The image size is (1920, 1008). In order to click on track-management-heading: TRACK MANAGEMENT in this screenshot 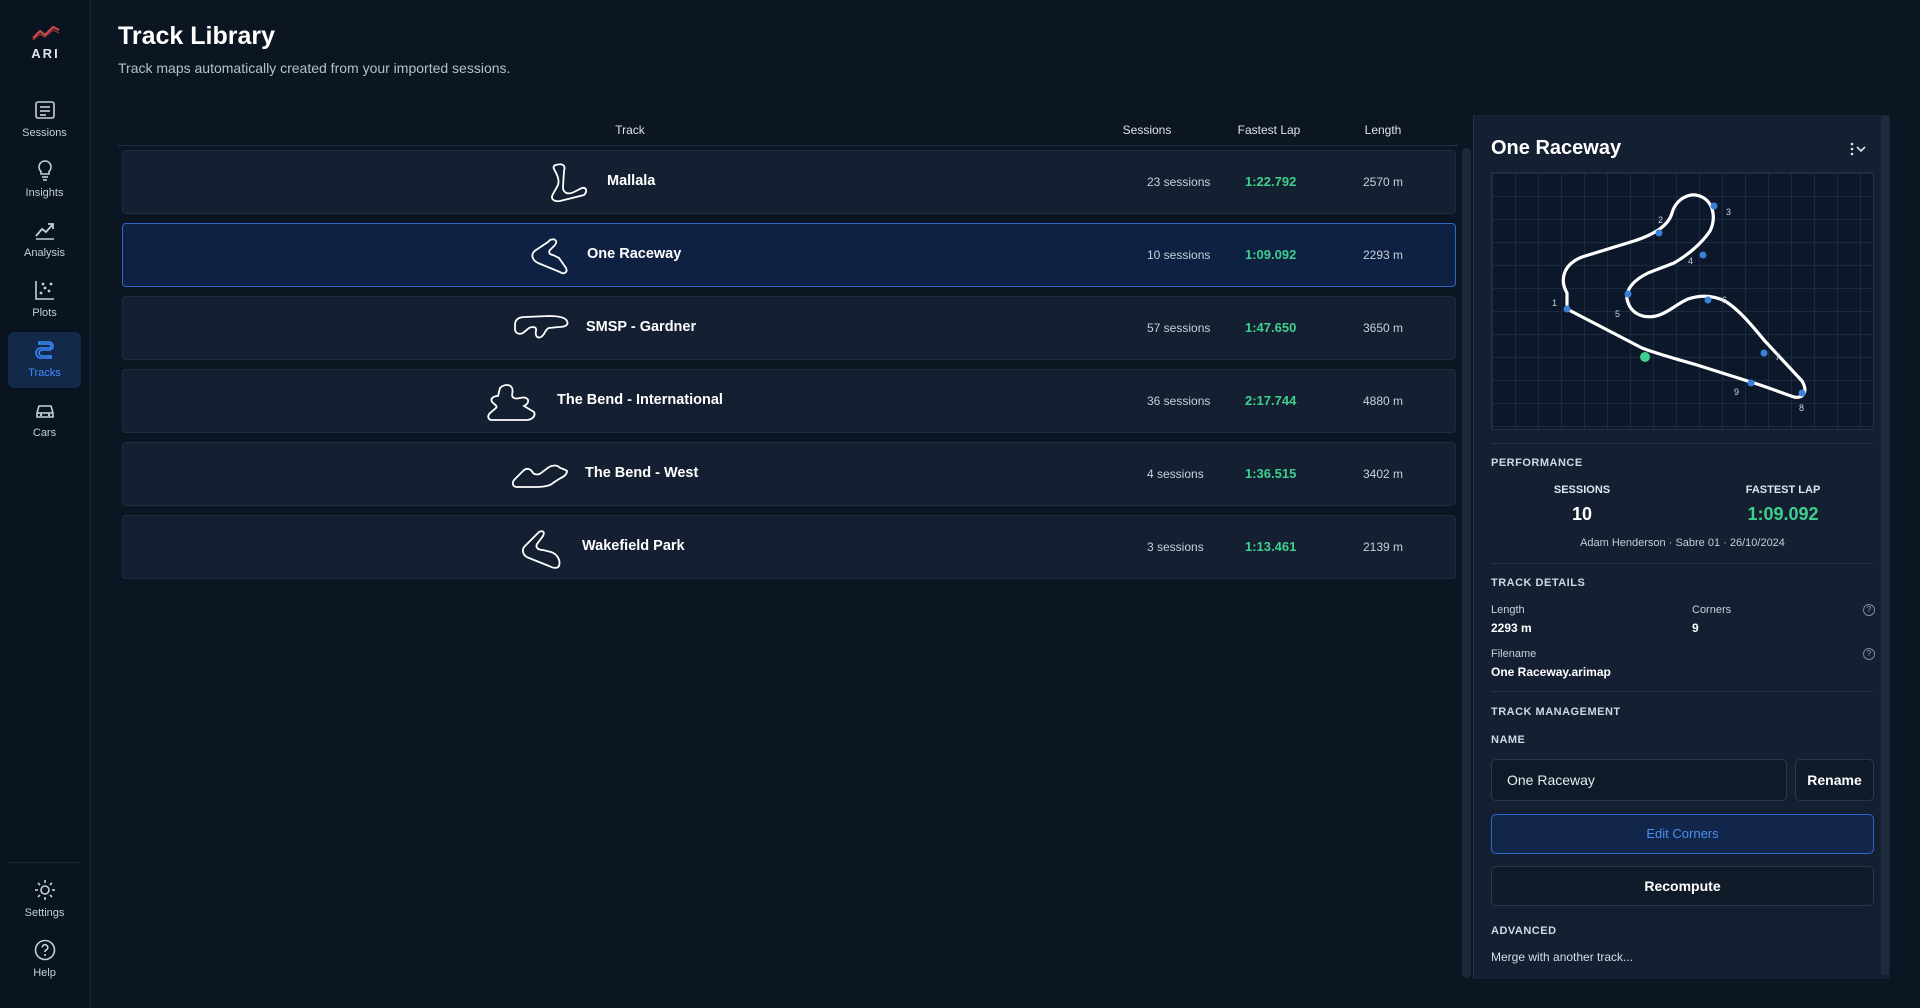, I will do `click(1556, 712)`.